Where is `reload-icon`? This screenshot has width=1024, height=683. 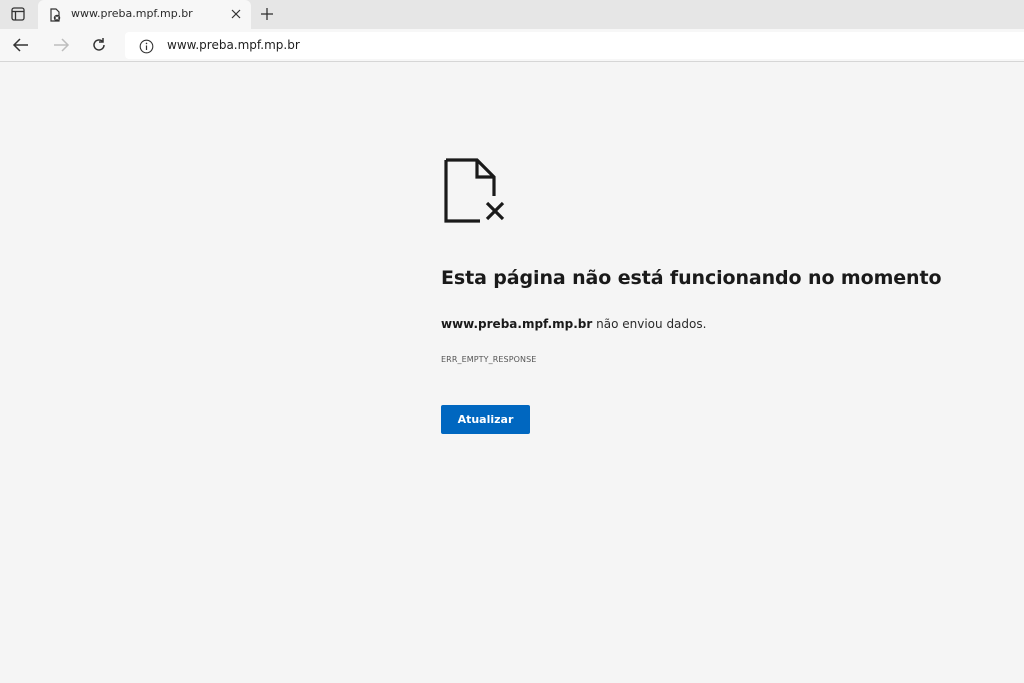
reload-icon is located at coordinates (99, 45).